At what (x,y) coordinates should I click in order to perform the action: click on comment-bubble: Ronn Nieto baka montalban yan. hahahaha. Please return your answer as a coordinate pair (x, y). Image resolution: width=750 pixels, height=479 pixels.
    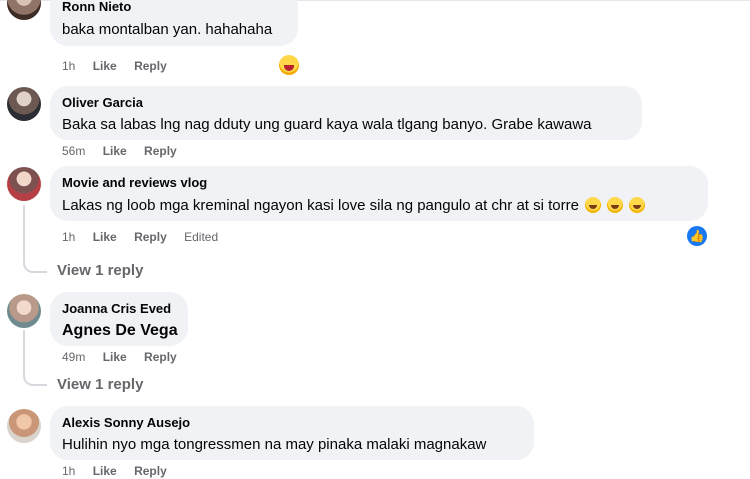
    Looking at the image, I should click on (174, 23).